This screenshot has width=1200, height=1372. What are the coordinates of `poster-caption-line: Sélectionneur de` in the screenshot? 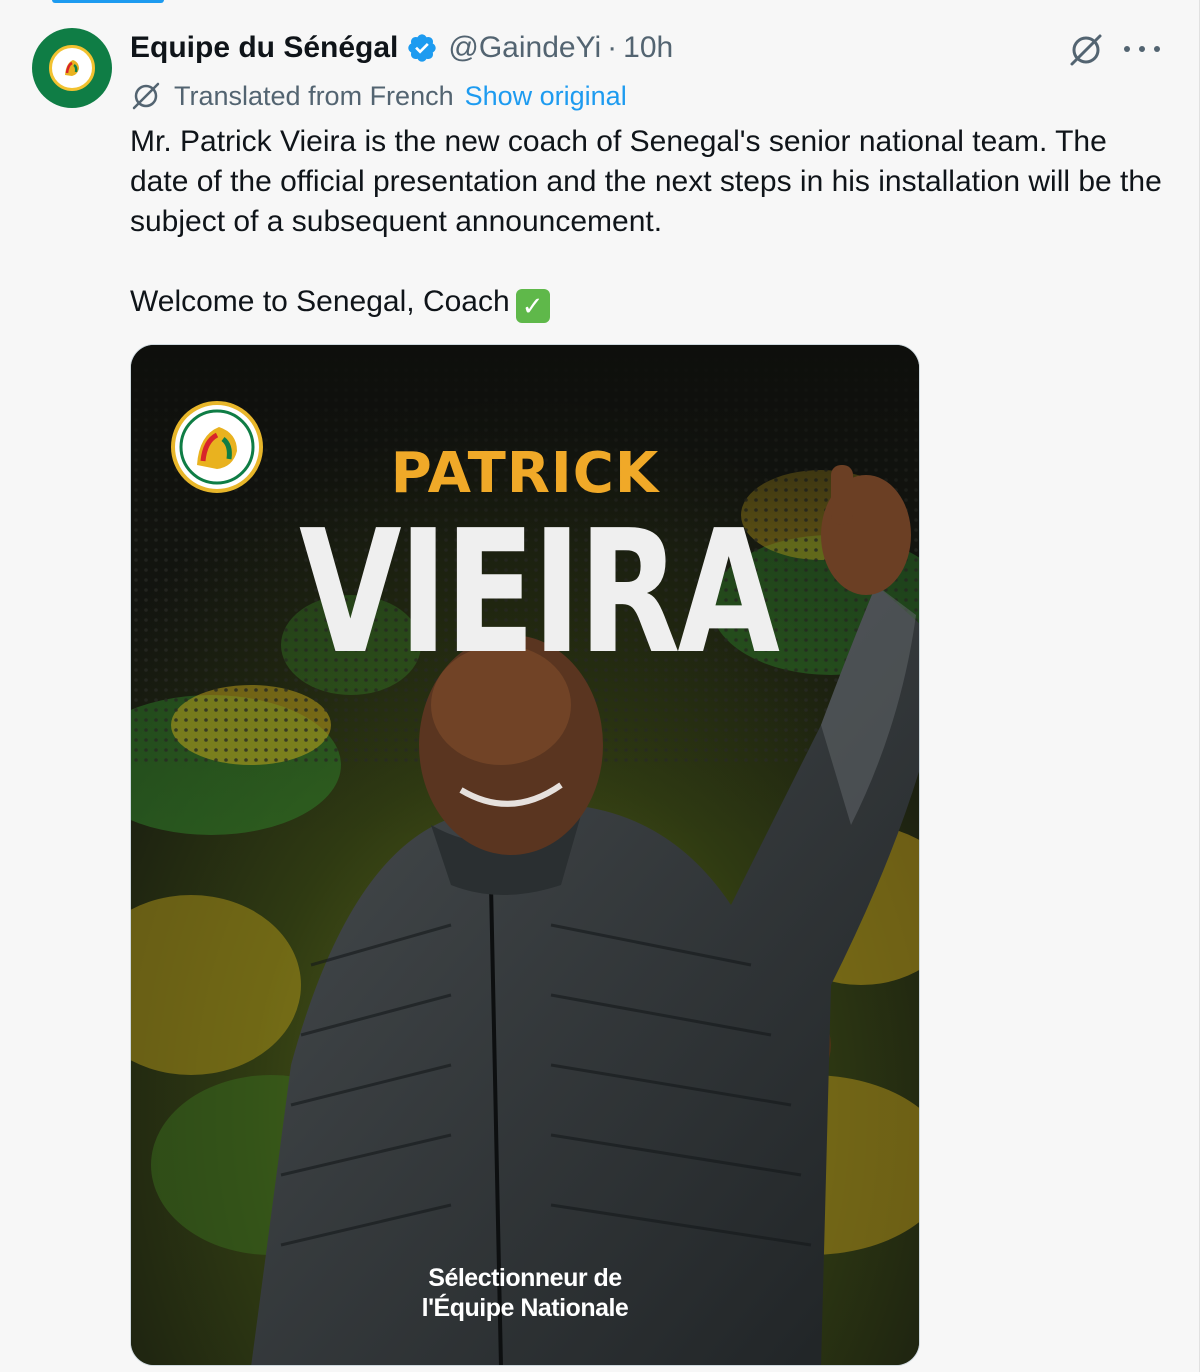 It's located at (525, 1278).